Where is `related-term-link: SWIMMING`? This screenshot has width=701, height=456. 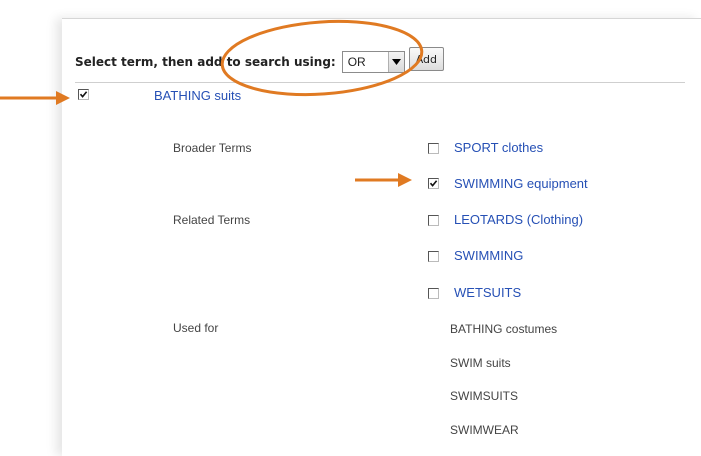
related-term-link: SWIMMING is located at coordinates (488, 255).